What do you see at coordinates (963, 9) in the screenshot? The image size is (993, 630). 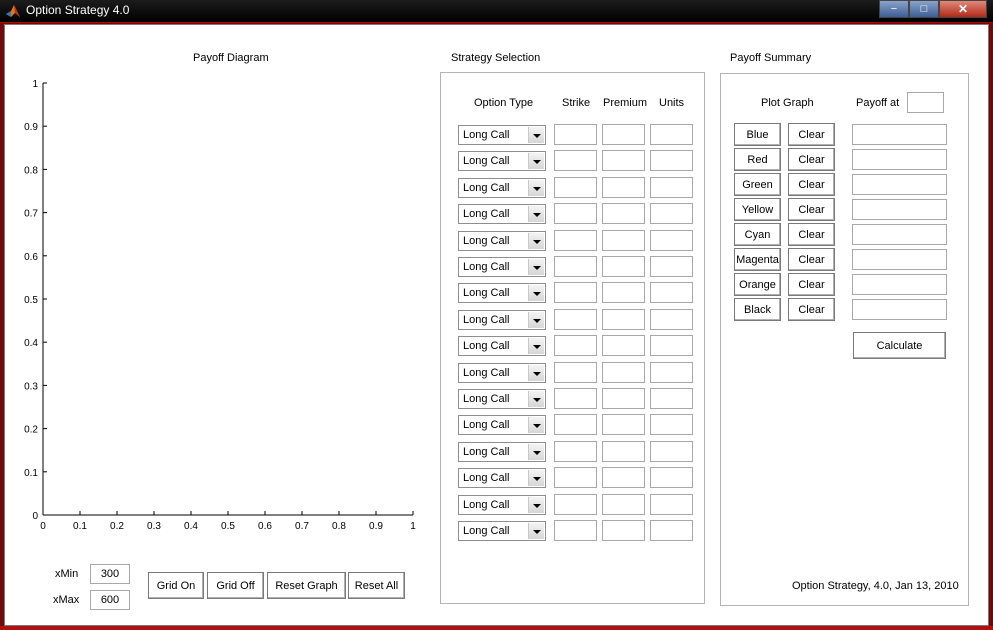 I see `close-button: ✕` at bounding box center [963, 9].